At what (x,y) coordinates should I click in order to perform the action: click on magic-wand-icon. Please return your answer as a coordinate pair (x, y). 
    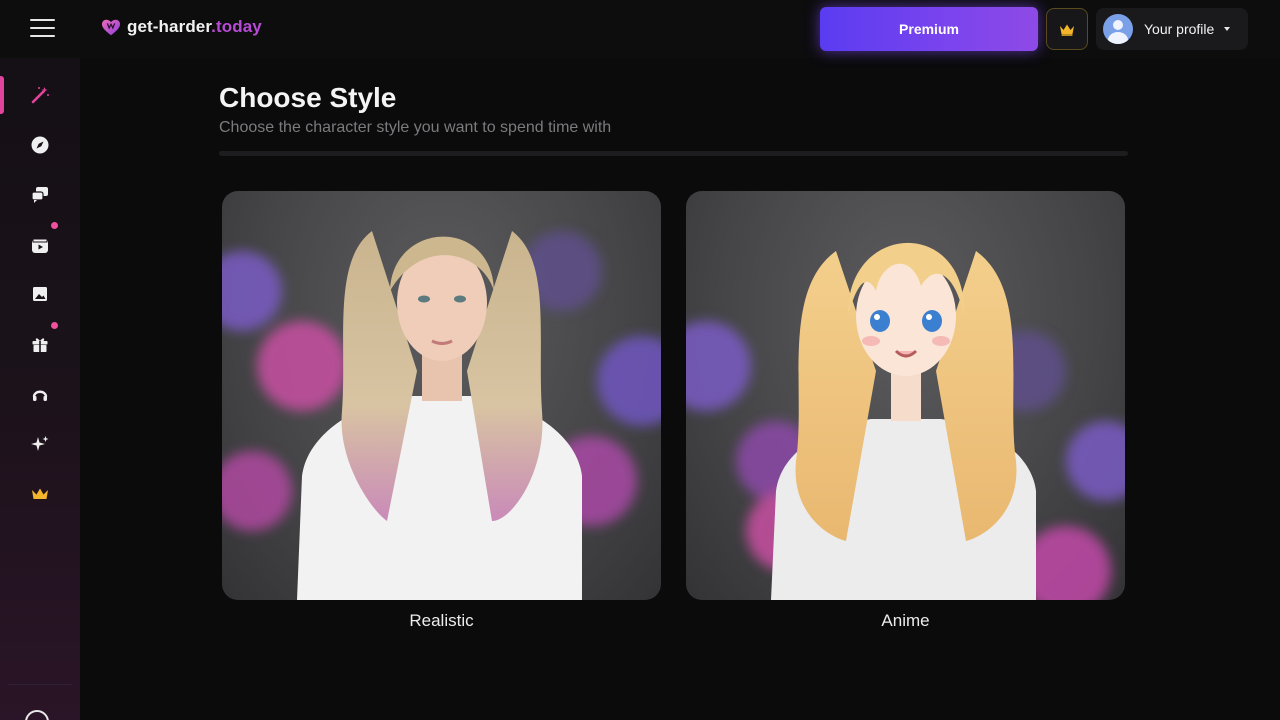
    Looking at the image, I should click on (40, 95).